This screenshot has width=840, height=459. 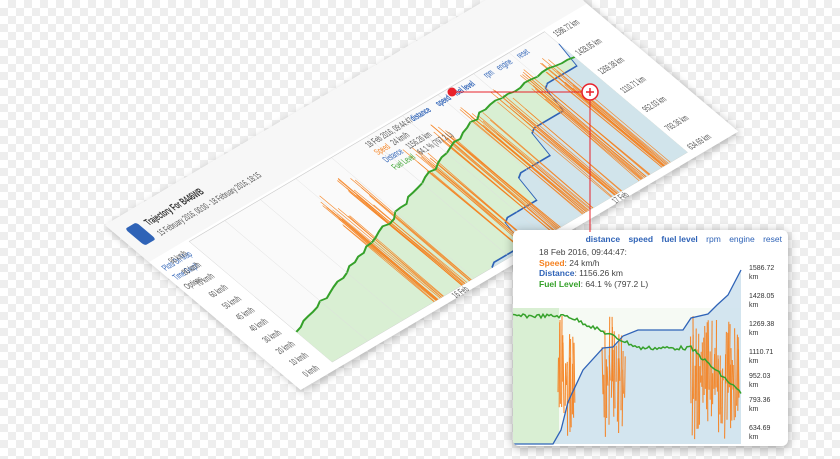 I want to click on speed-axis-tick: 10 km/h, so click(x=299, y=359).